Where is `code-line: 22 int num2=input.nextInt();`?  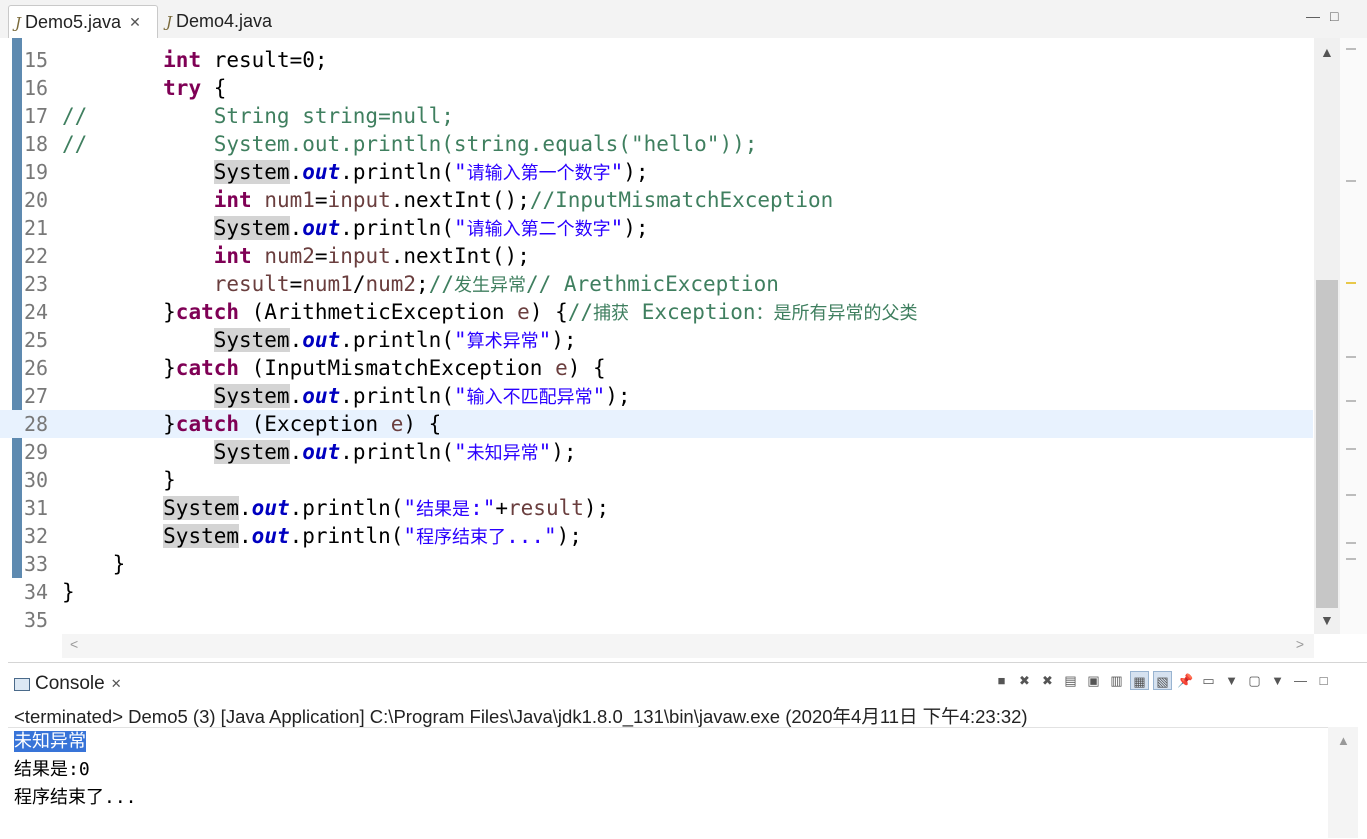 code-line: 22 int num2=input.nextInt(); is located at coordinates (656, 256).